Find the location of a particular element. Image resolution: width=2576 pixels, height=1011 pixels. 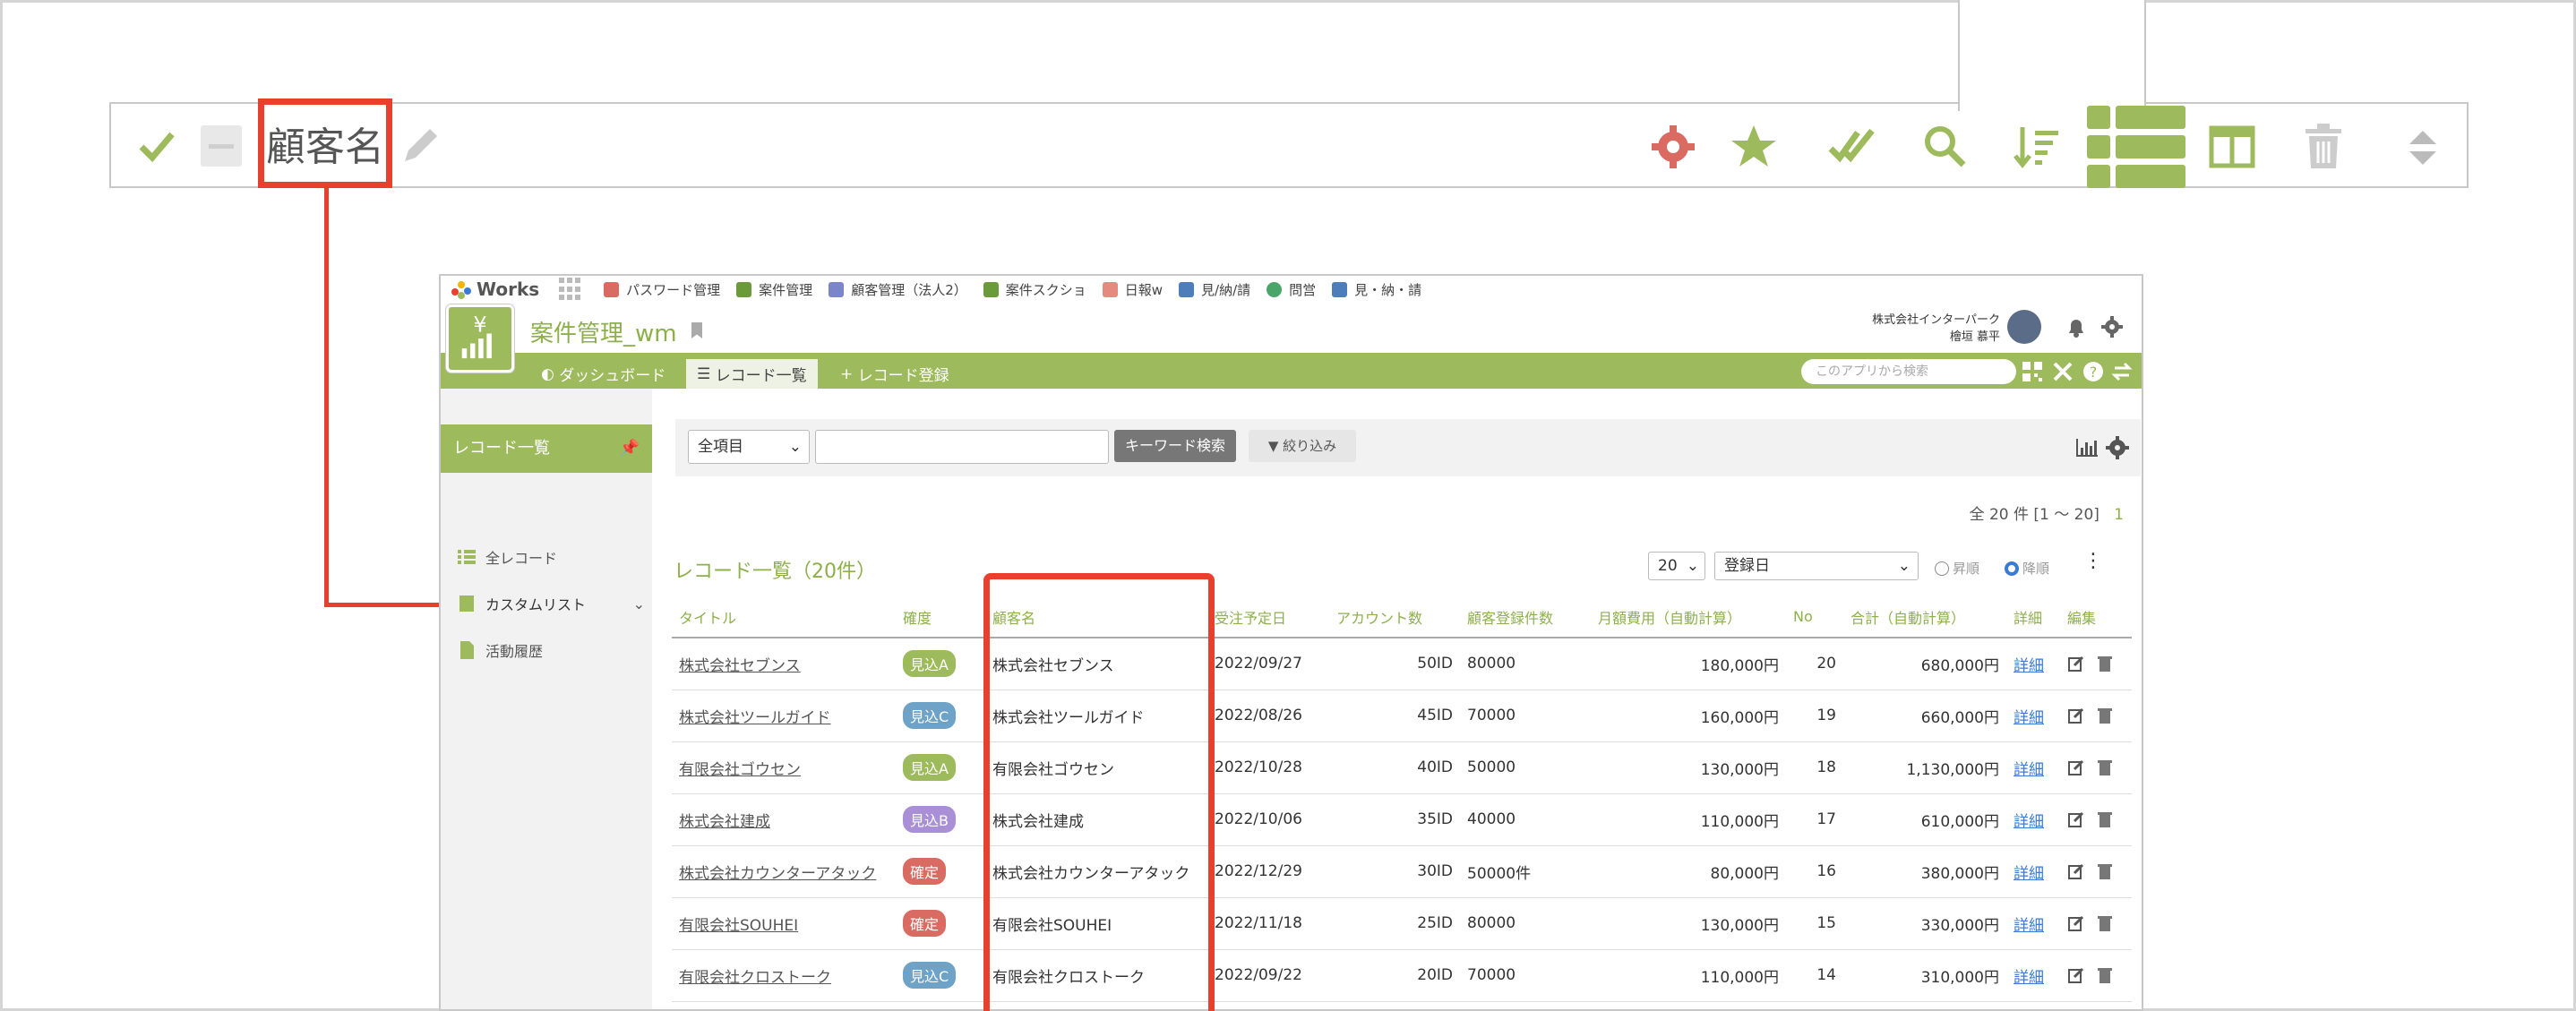

title-link: 有限会社SOUHEI is located at coordinates (784, 923).